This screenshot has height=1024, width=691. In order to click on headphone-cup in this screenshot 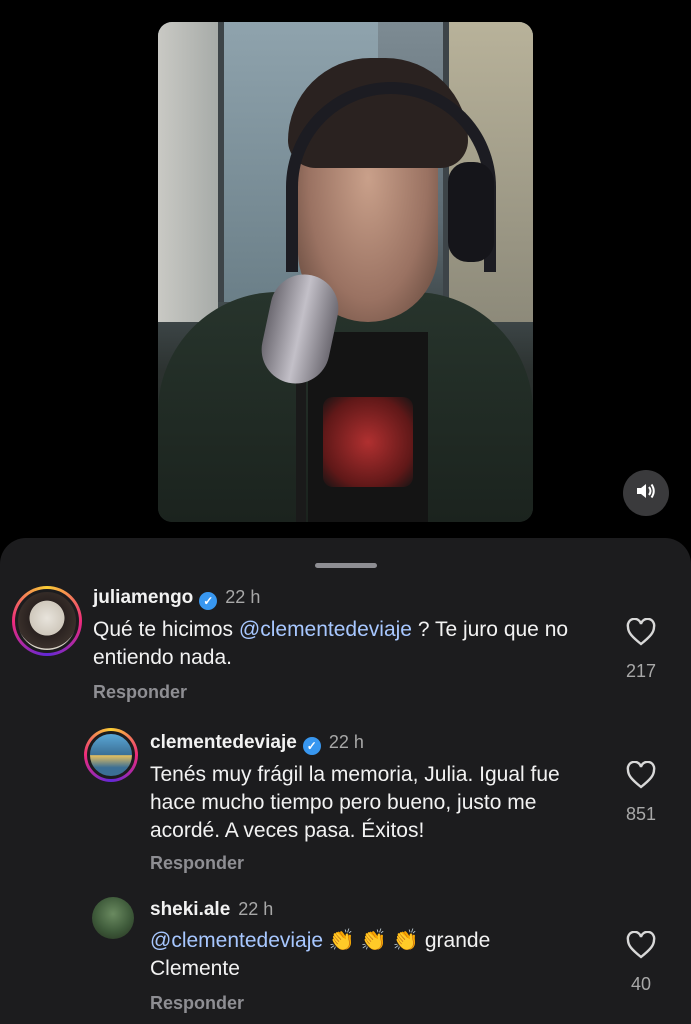, I will do `click(471, 212)`.